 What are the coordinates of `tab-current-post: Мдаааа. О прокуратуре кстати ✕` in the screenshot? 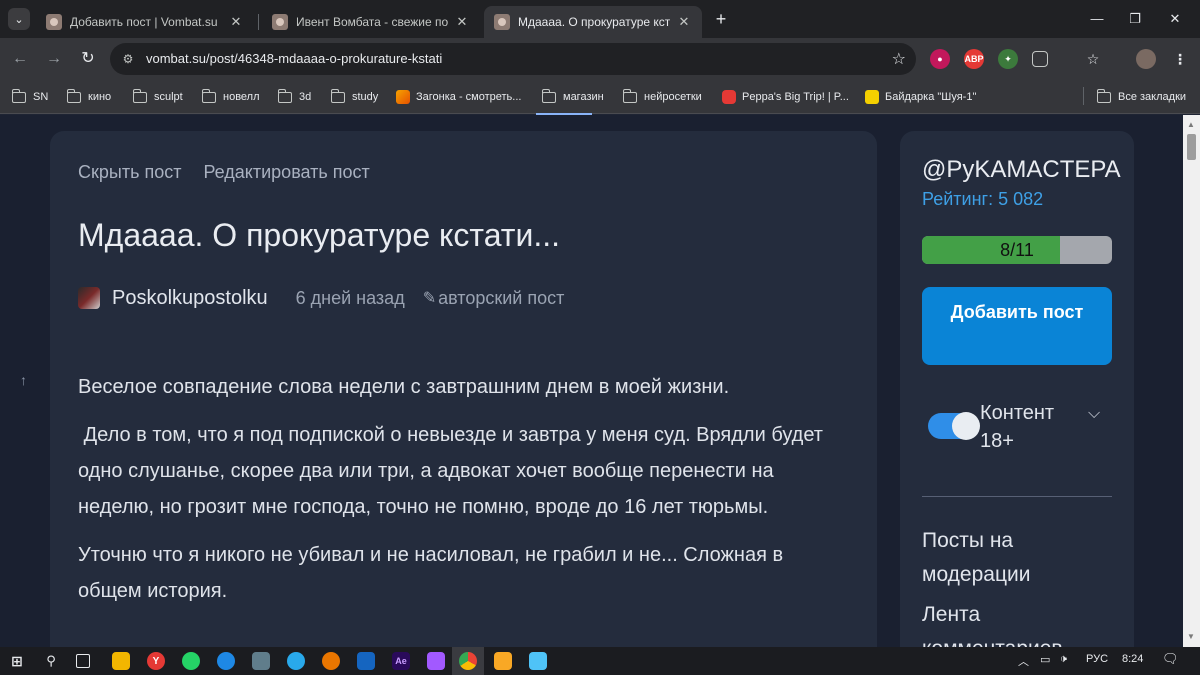 It's located at (593, 22).